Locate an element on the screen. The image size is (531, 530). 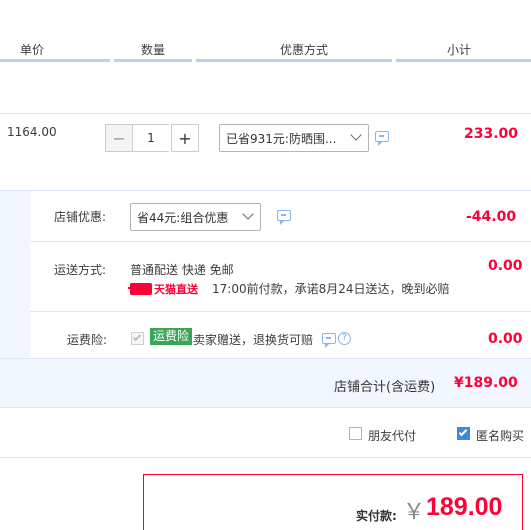
shipping-label: 运送方式: is located at coordinates (80, 270).